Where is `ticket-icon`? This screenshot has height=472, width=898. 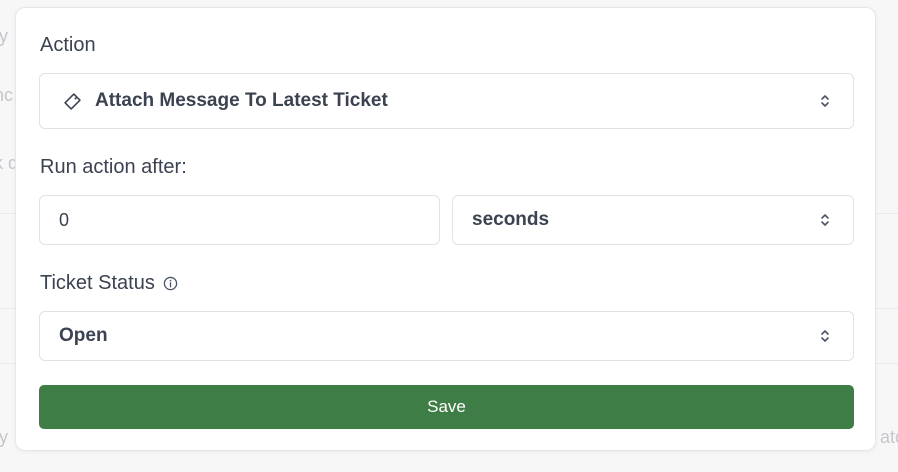 ticket-icon is located at coordinates (72, 101).